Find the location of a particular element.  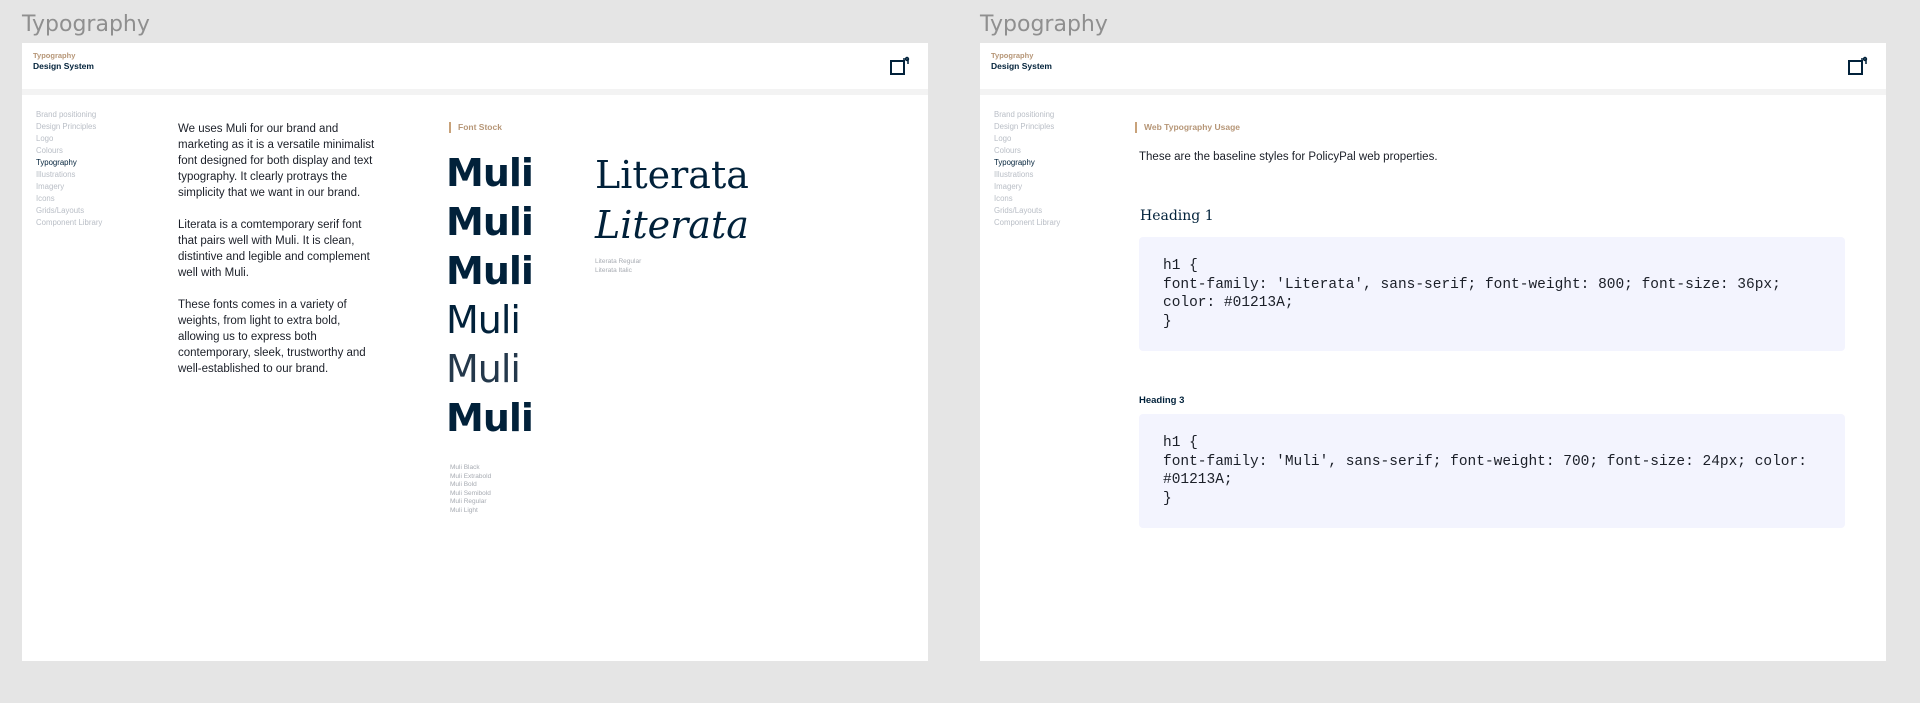

heading1-label: Heading 1 is located at coordinates (1177, 216).